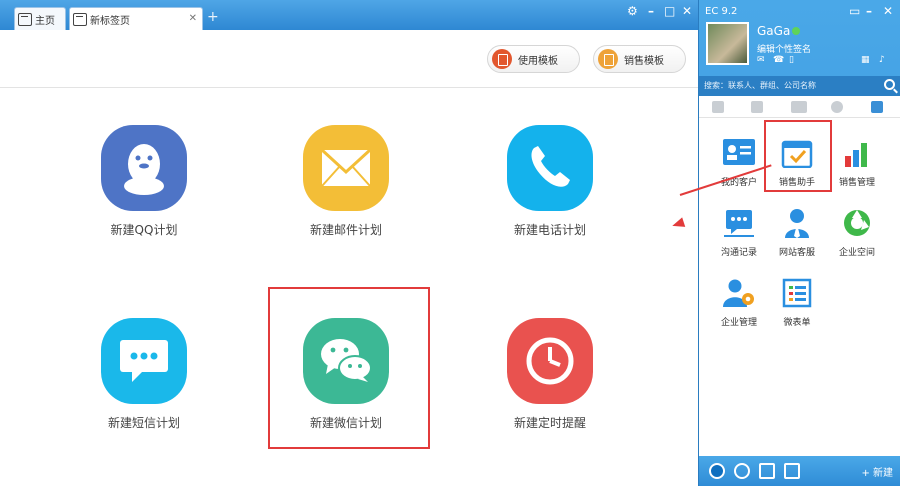  What do you see at coordinates (25, 19) in the screenshot?
I see `home-tab-icon` at bounding box center [25, 19].